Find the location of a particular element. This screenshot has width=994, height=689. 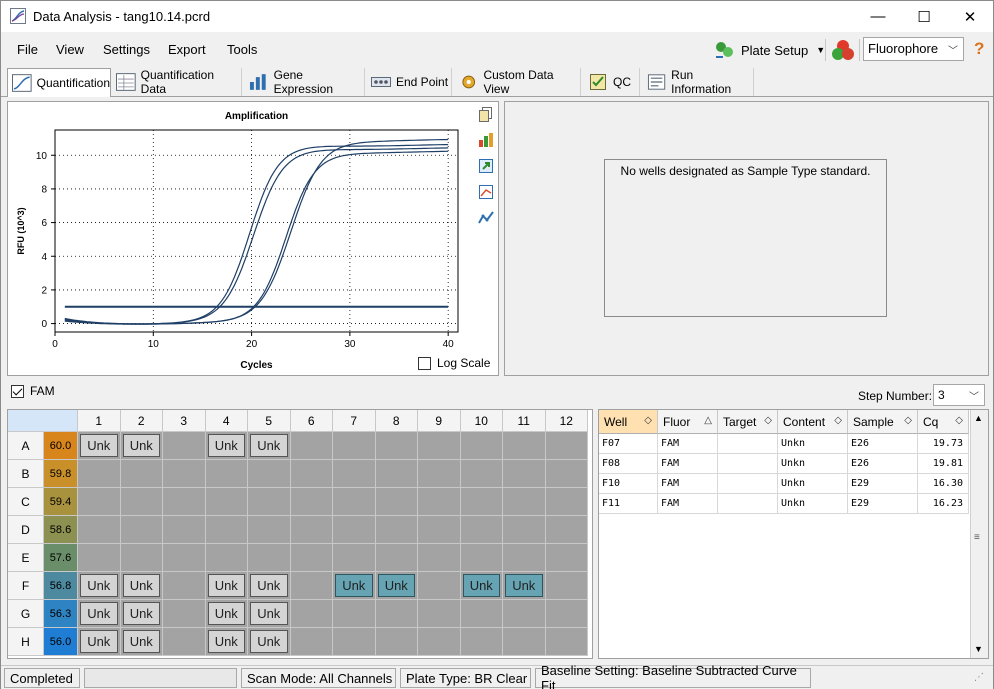

tab-end-point: End Point is located at coordinates (409, 82).